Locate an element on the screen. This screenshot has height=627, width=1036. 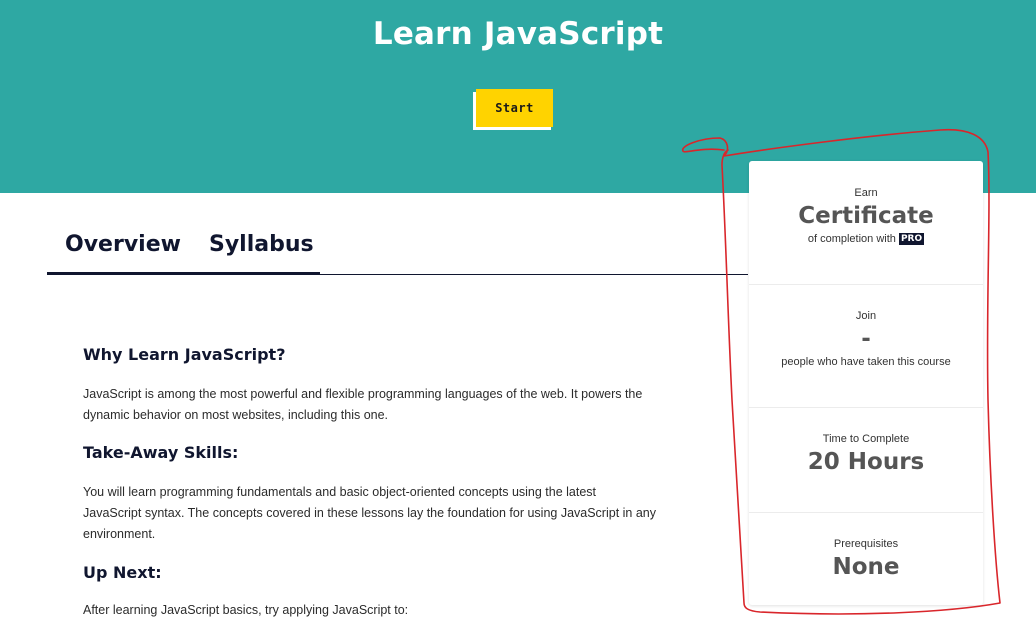
start-button: Start is located at coordinates (514, 108).